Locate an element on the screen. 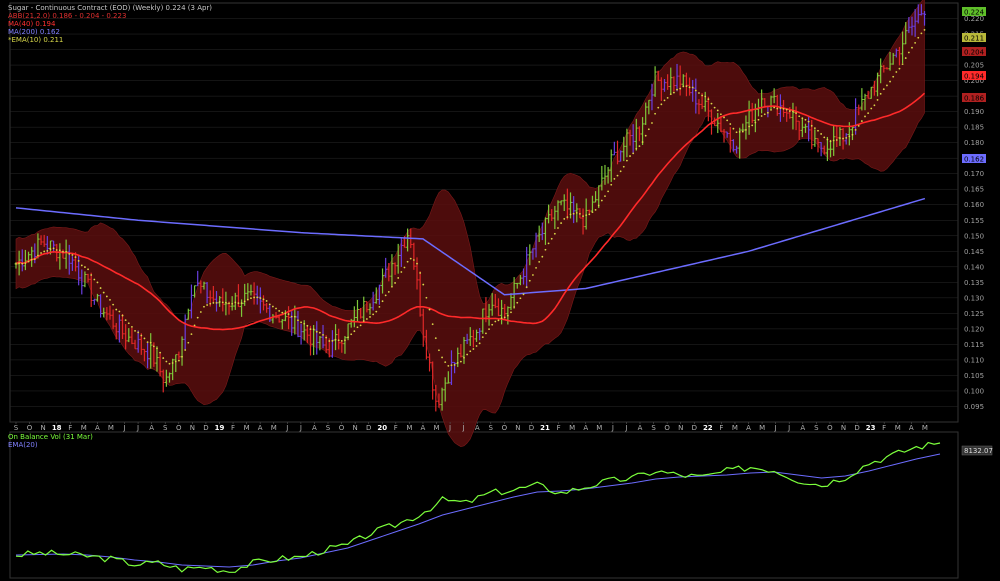 The width and height of the screenshot is (1000, 581). x-tick-label: 20 is located at coordinates (382, 428).